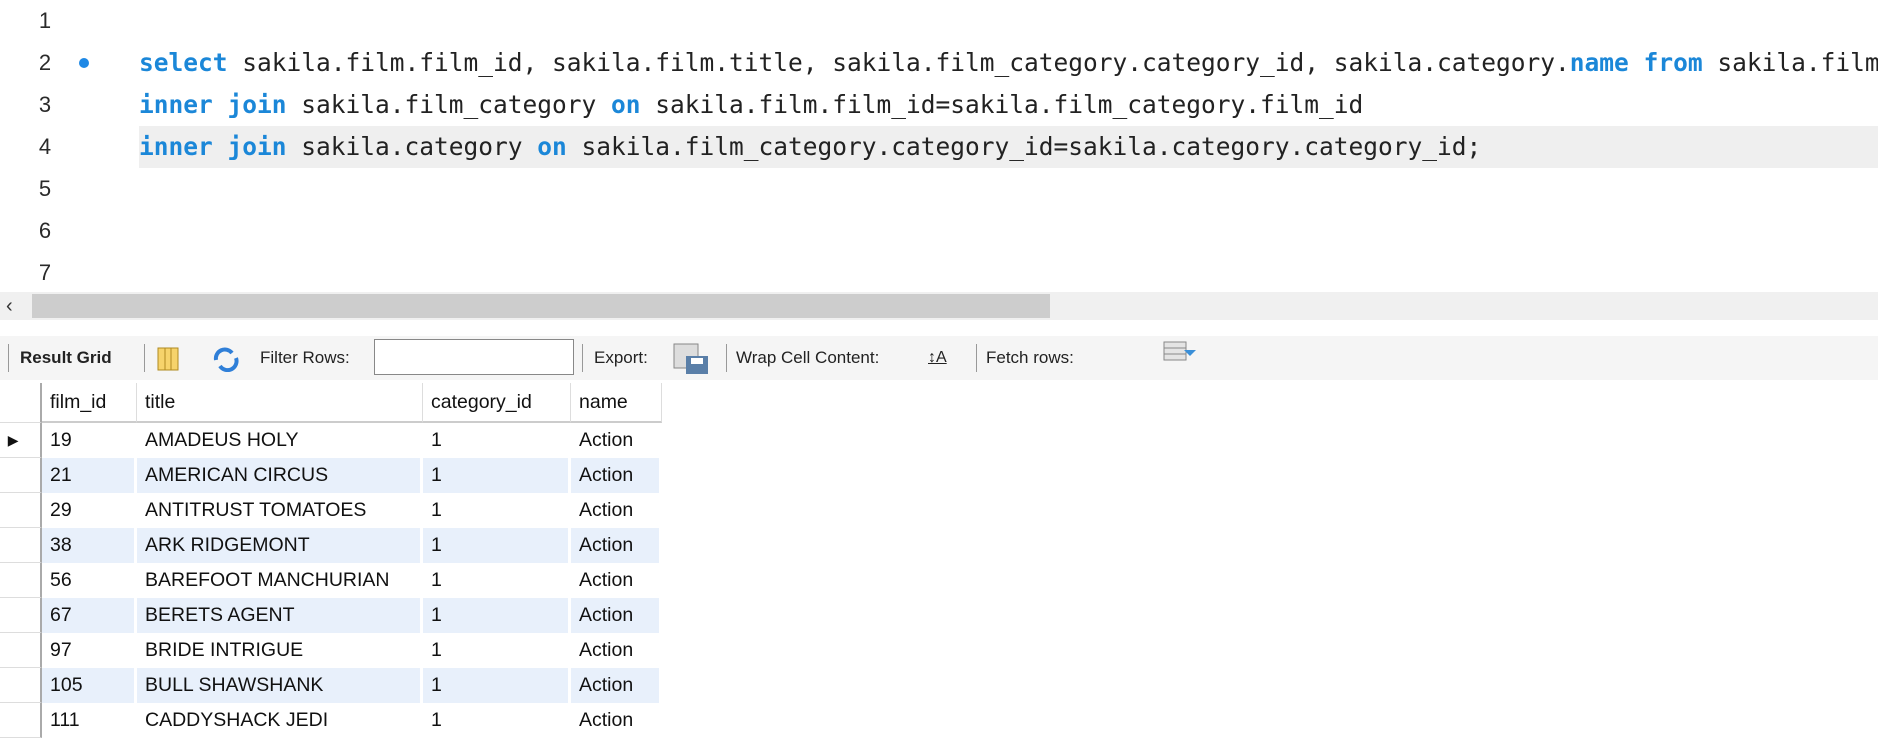 The width and height of the screenshot is (1878, 738). I want to click on sql-text: sakila.film_category, so click(449, 104).